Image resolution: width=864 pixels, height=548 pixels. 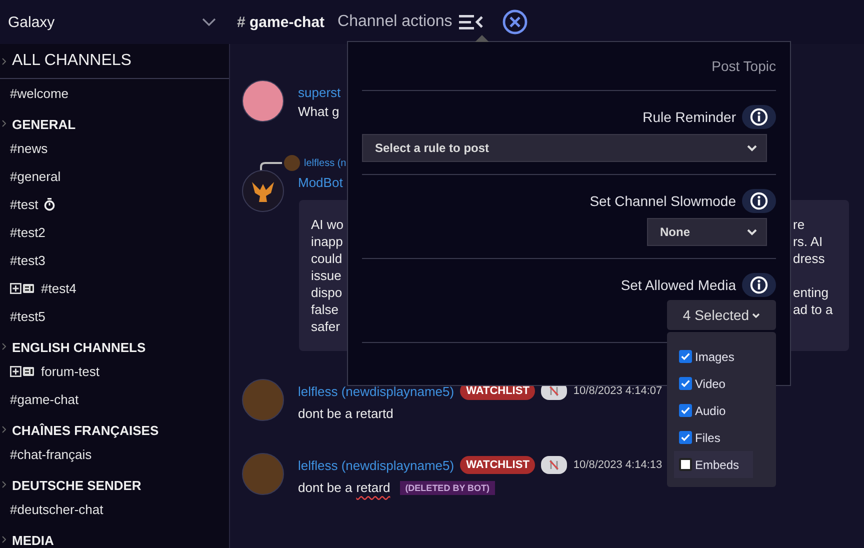 I want to click on media-multiselect: 4 Selected, so click(x=721, y=315).